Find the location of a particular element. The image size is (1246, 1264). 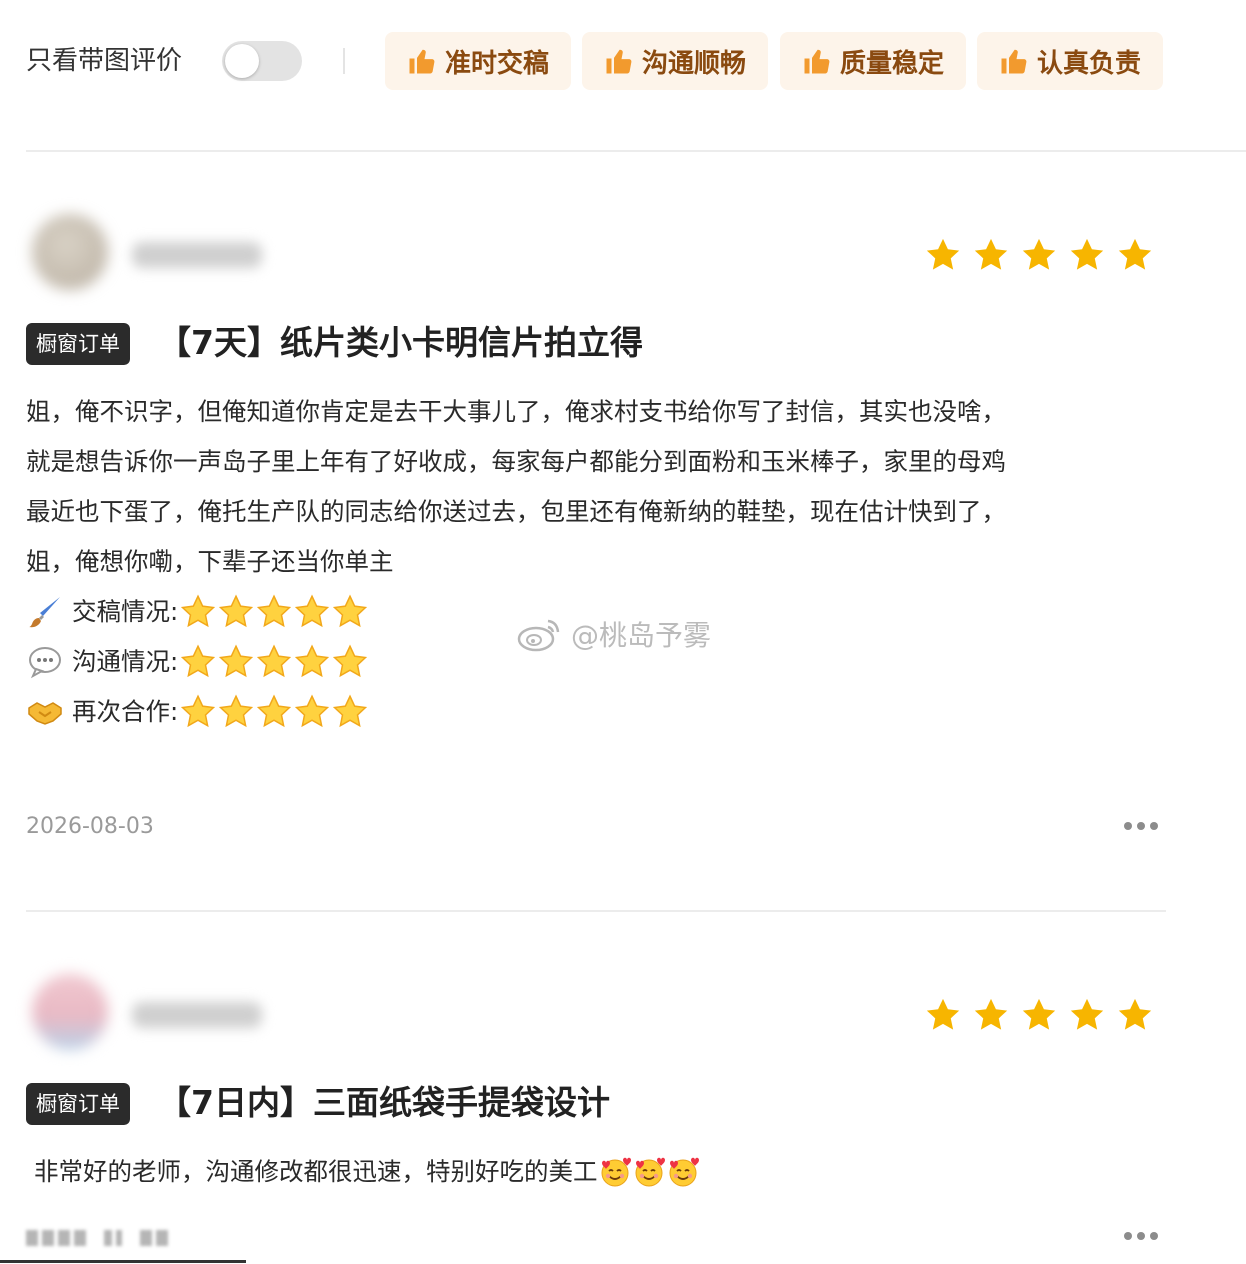

tag-smooth-communication: 沟通顺畅 is located at coordinates (675, 61).